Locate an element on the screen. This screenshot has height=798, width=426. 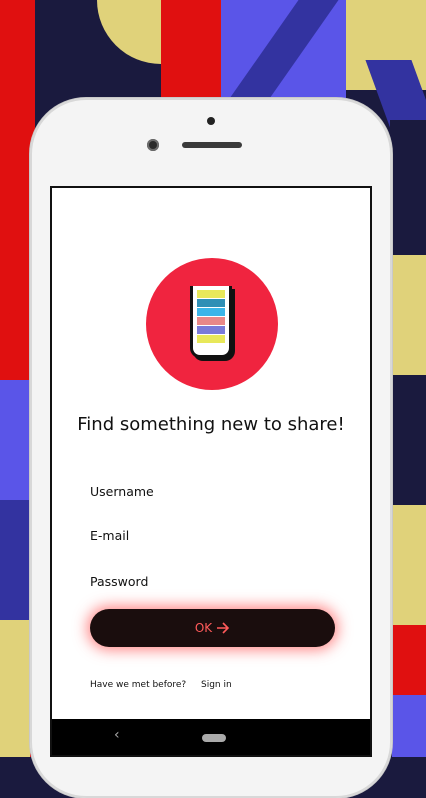
back-chevron-icon: ‹ is located at coordinates (117, 735).